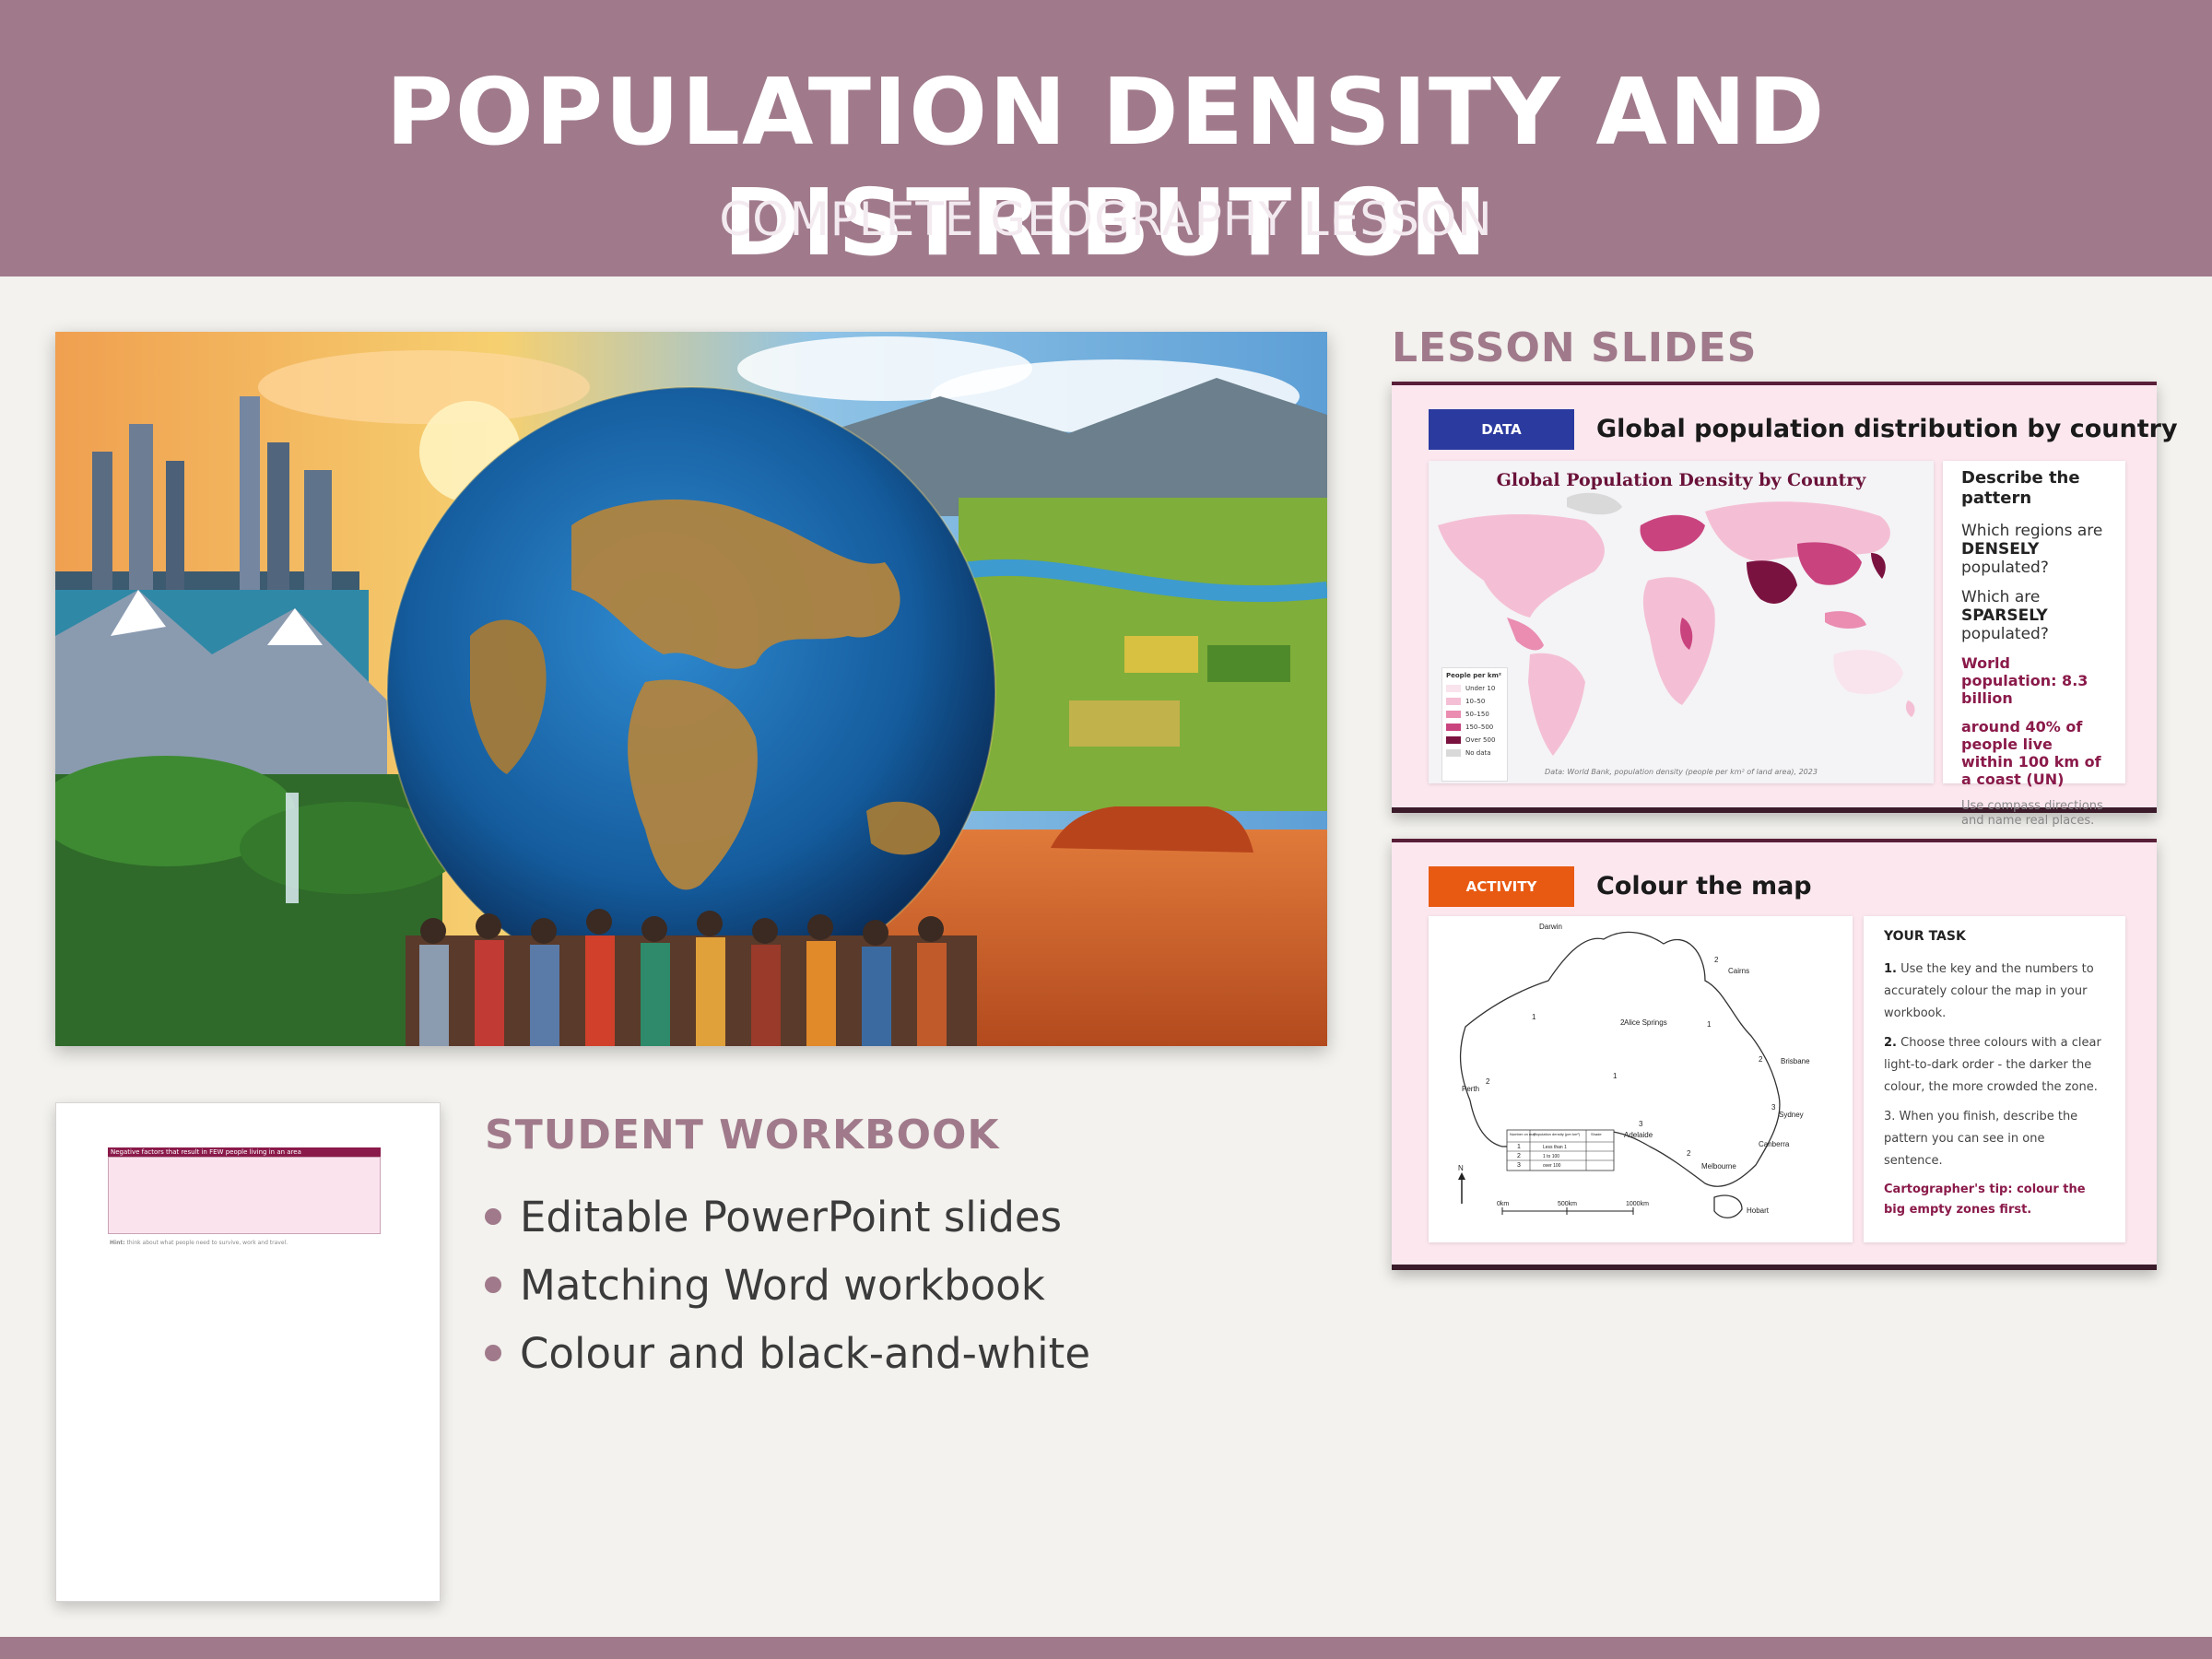  I want to click on task-heading: YOUR TASK, so click(1925, 936).